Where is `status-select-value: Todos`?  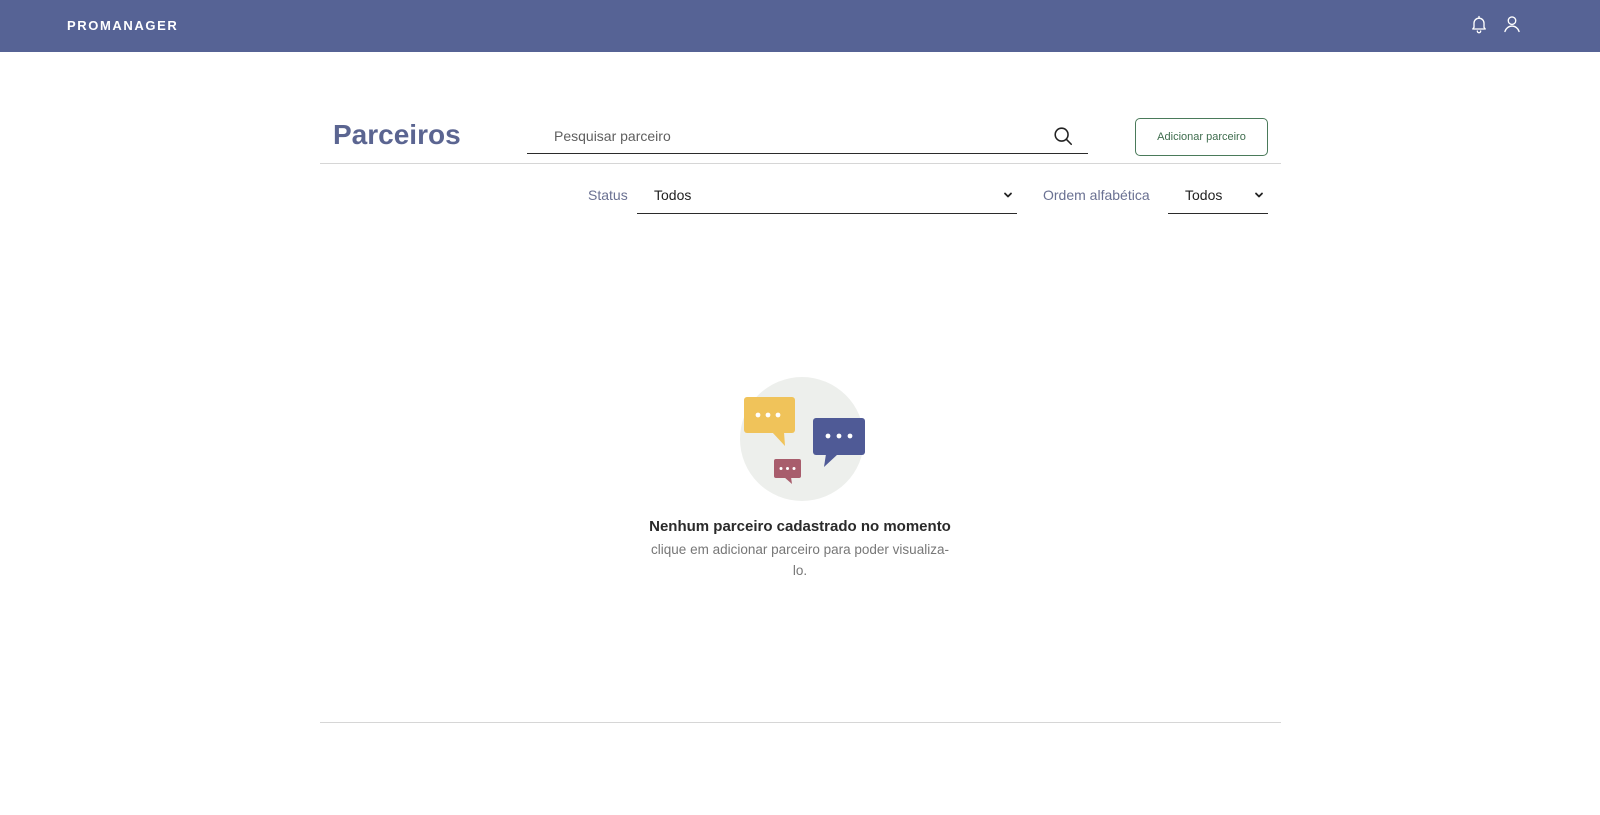
status-select-value: Todos is located at coordinates (673, 195).